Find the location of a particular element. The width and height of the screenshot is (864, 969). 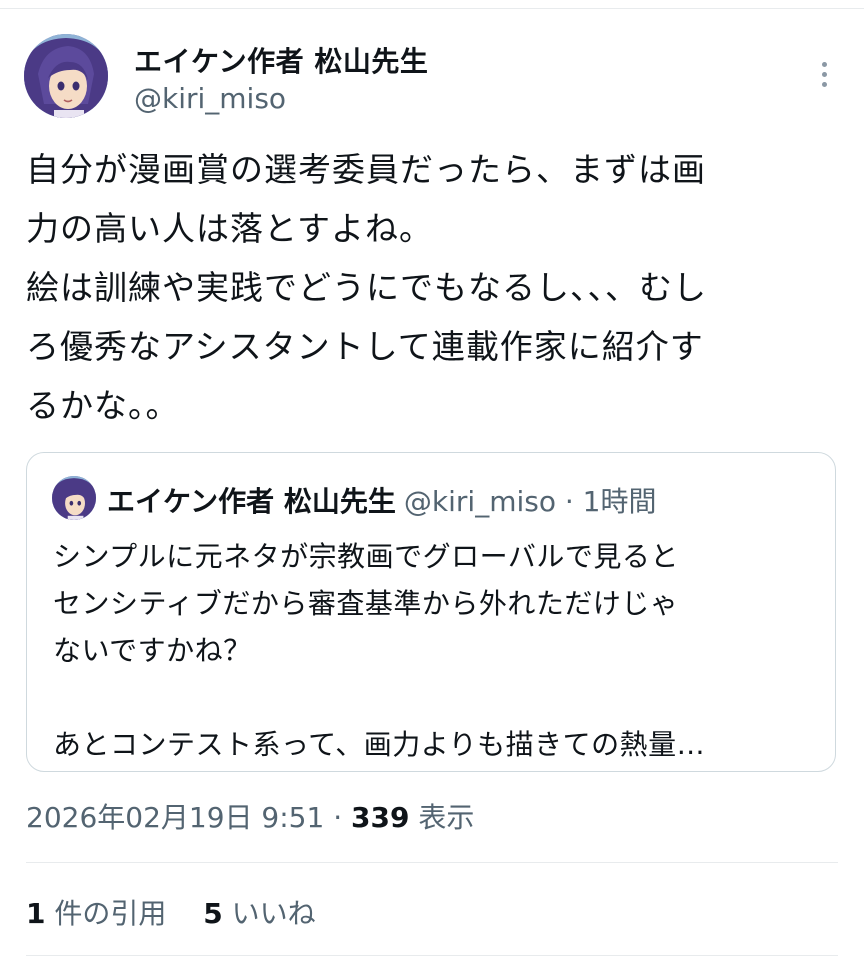

tweet-text-line: るかな。。 is located at coordinates (103, 405).